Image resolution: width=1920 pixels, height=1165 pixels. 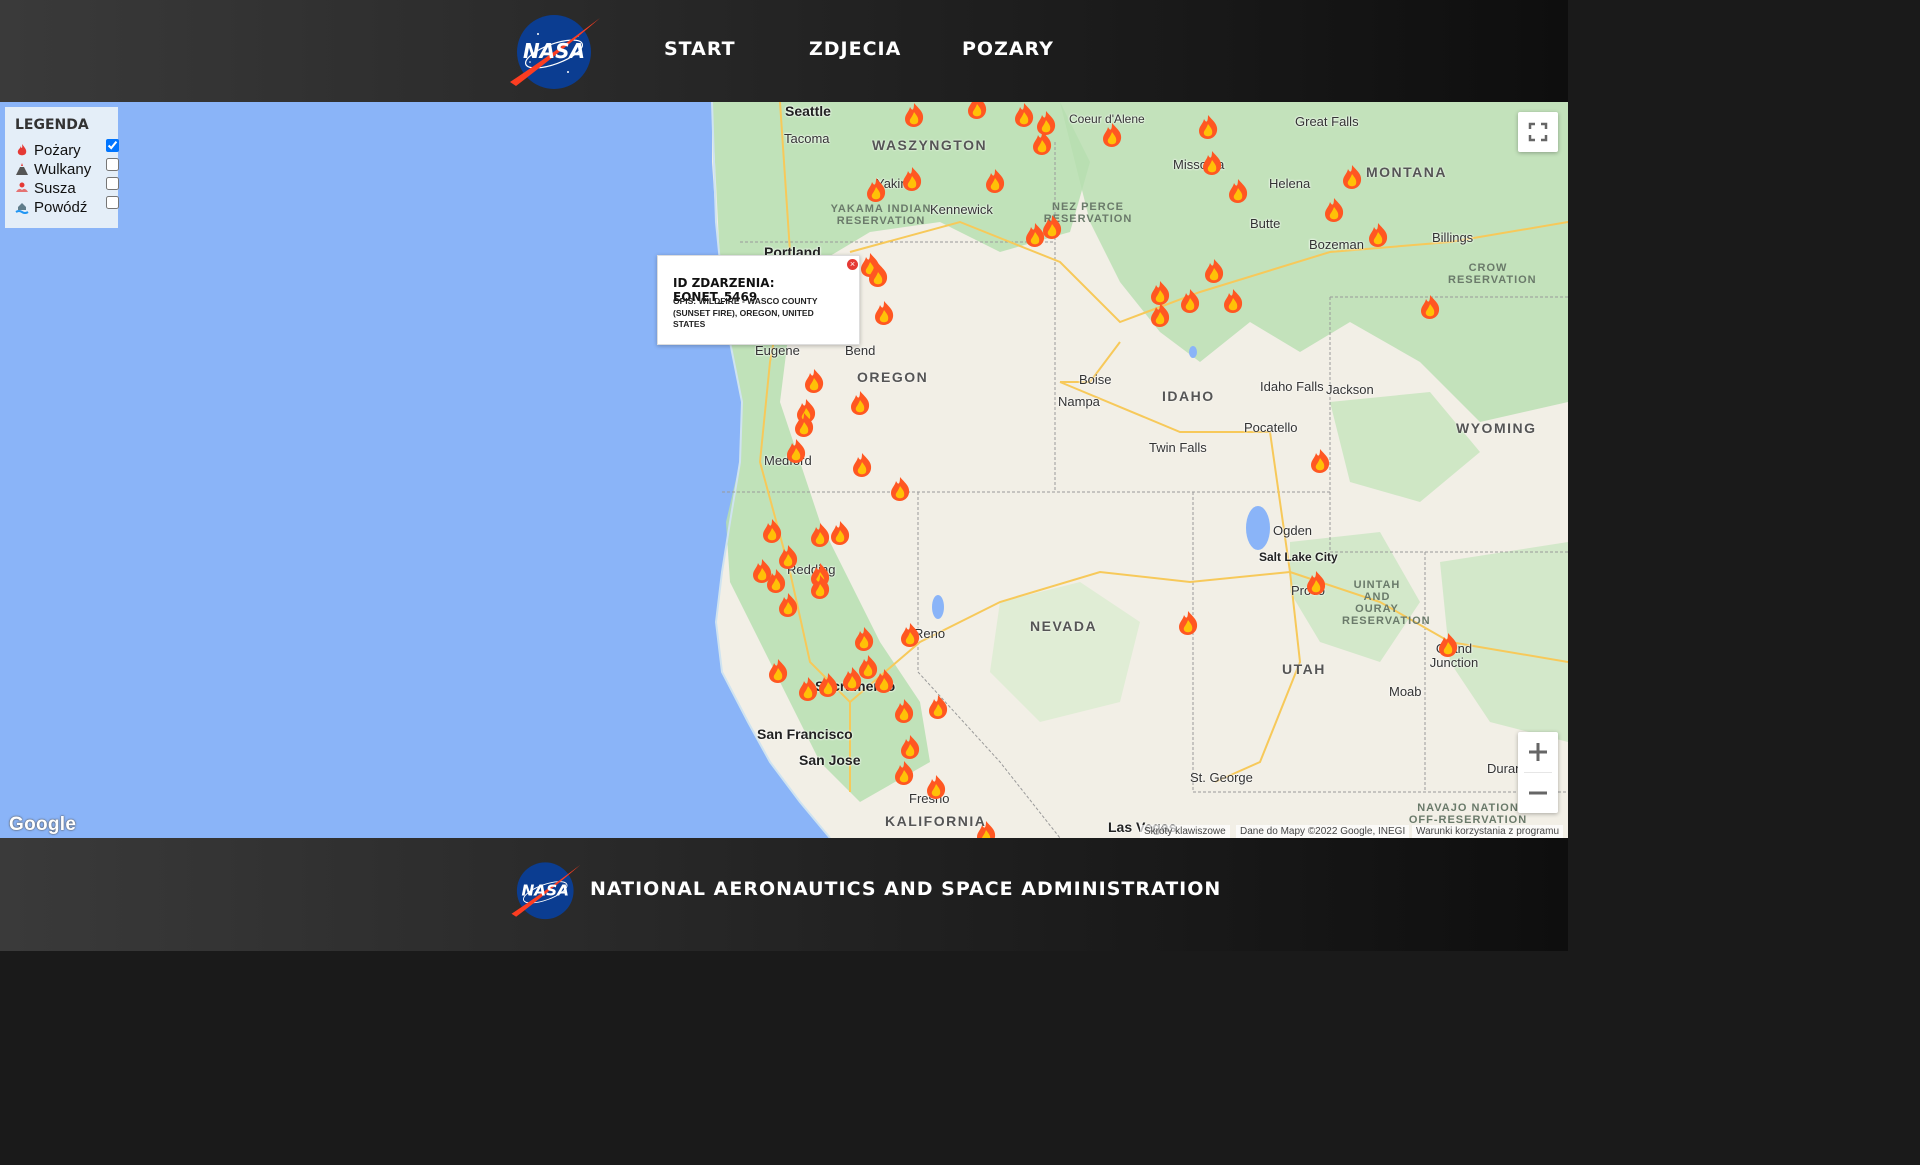 What do you see at coordinates (1265, 223) in the screenshot?
I see `city-label: Butte` at bounding box center [1265, 223].